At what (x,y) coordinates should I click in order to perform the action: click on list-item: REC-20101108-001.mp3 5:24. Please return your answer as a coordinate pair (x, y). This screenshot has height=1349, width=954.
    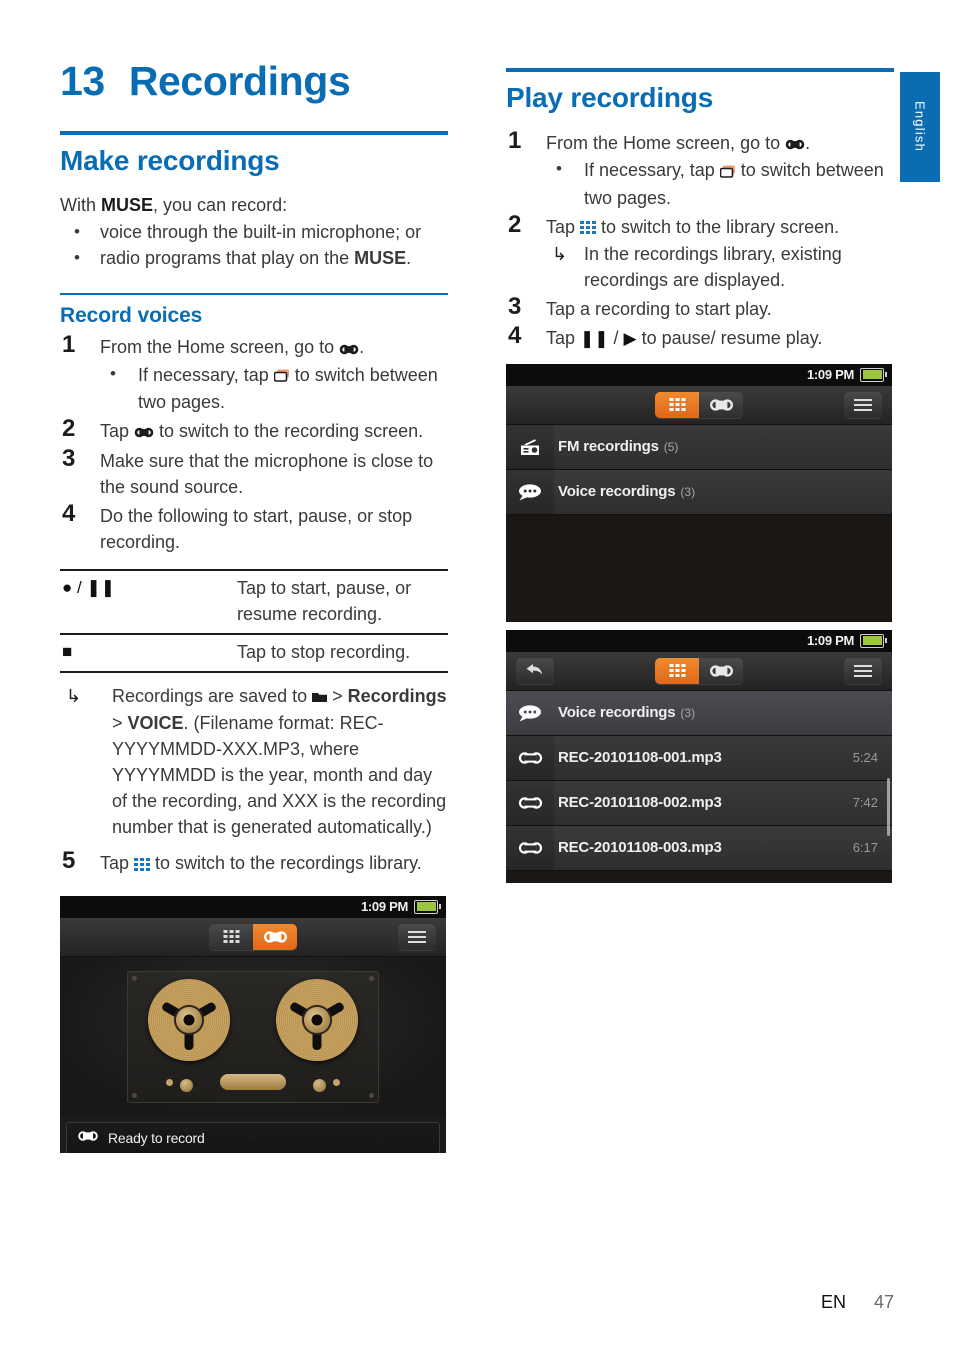
    Looking at the image, I should click on (699, 758).